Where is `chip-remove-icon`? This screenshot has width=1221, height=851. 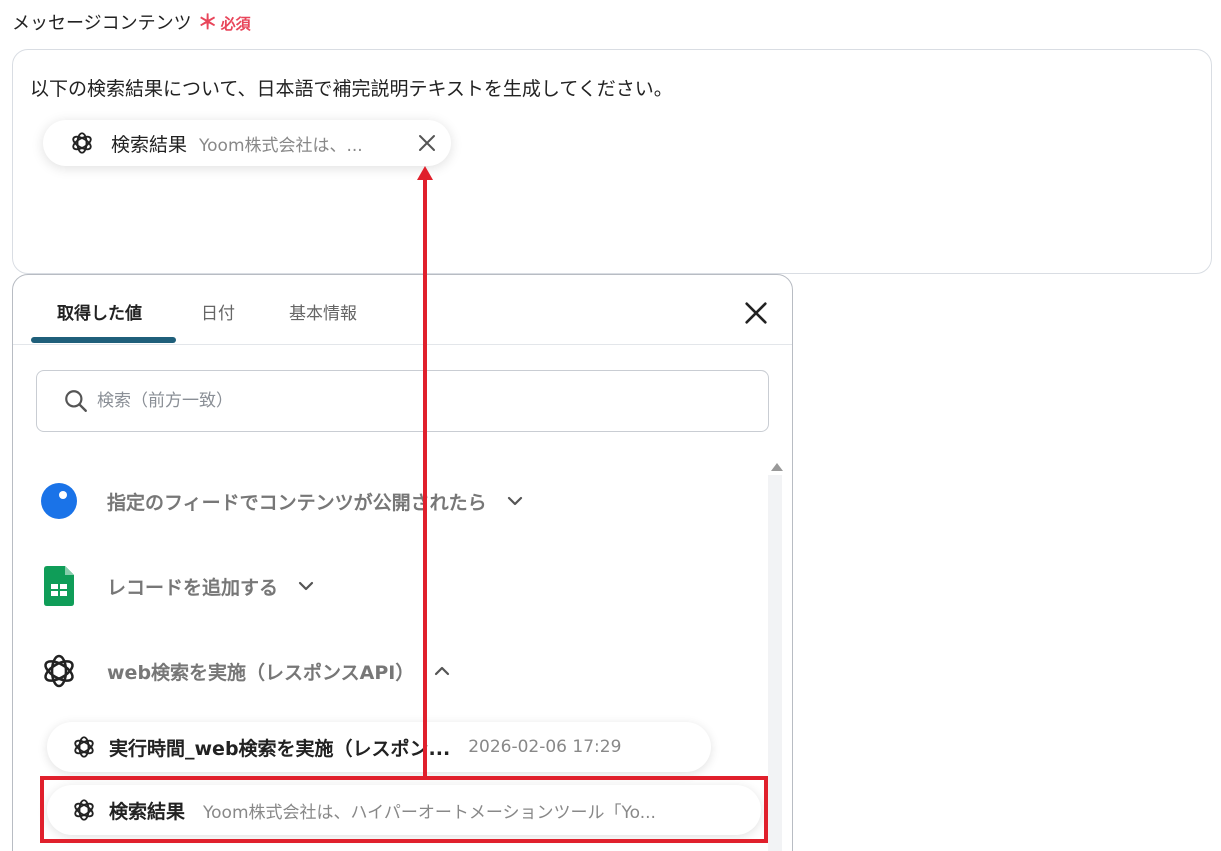 chip-remove-icon is located at coordinates (427, 143).